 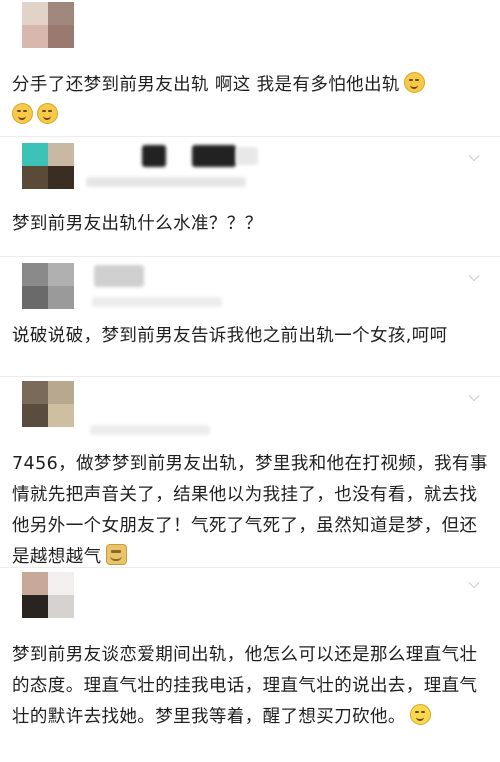 What do you see at coordinates (137, 224) in the screenshot?
I see `comment-text-body: 梦到前男友出轨什么水准？？？` at bounding box center [137, 224].